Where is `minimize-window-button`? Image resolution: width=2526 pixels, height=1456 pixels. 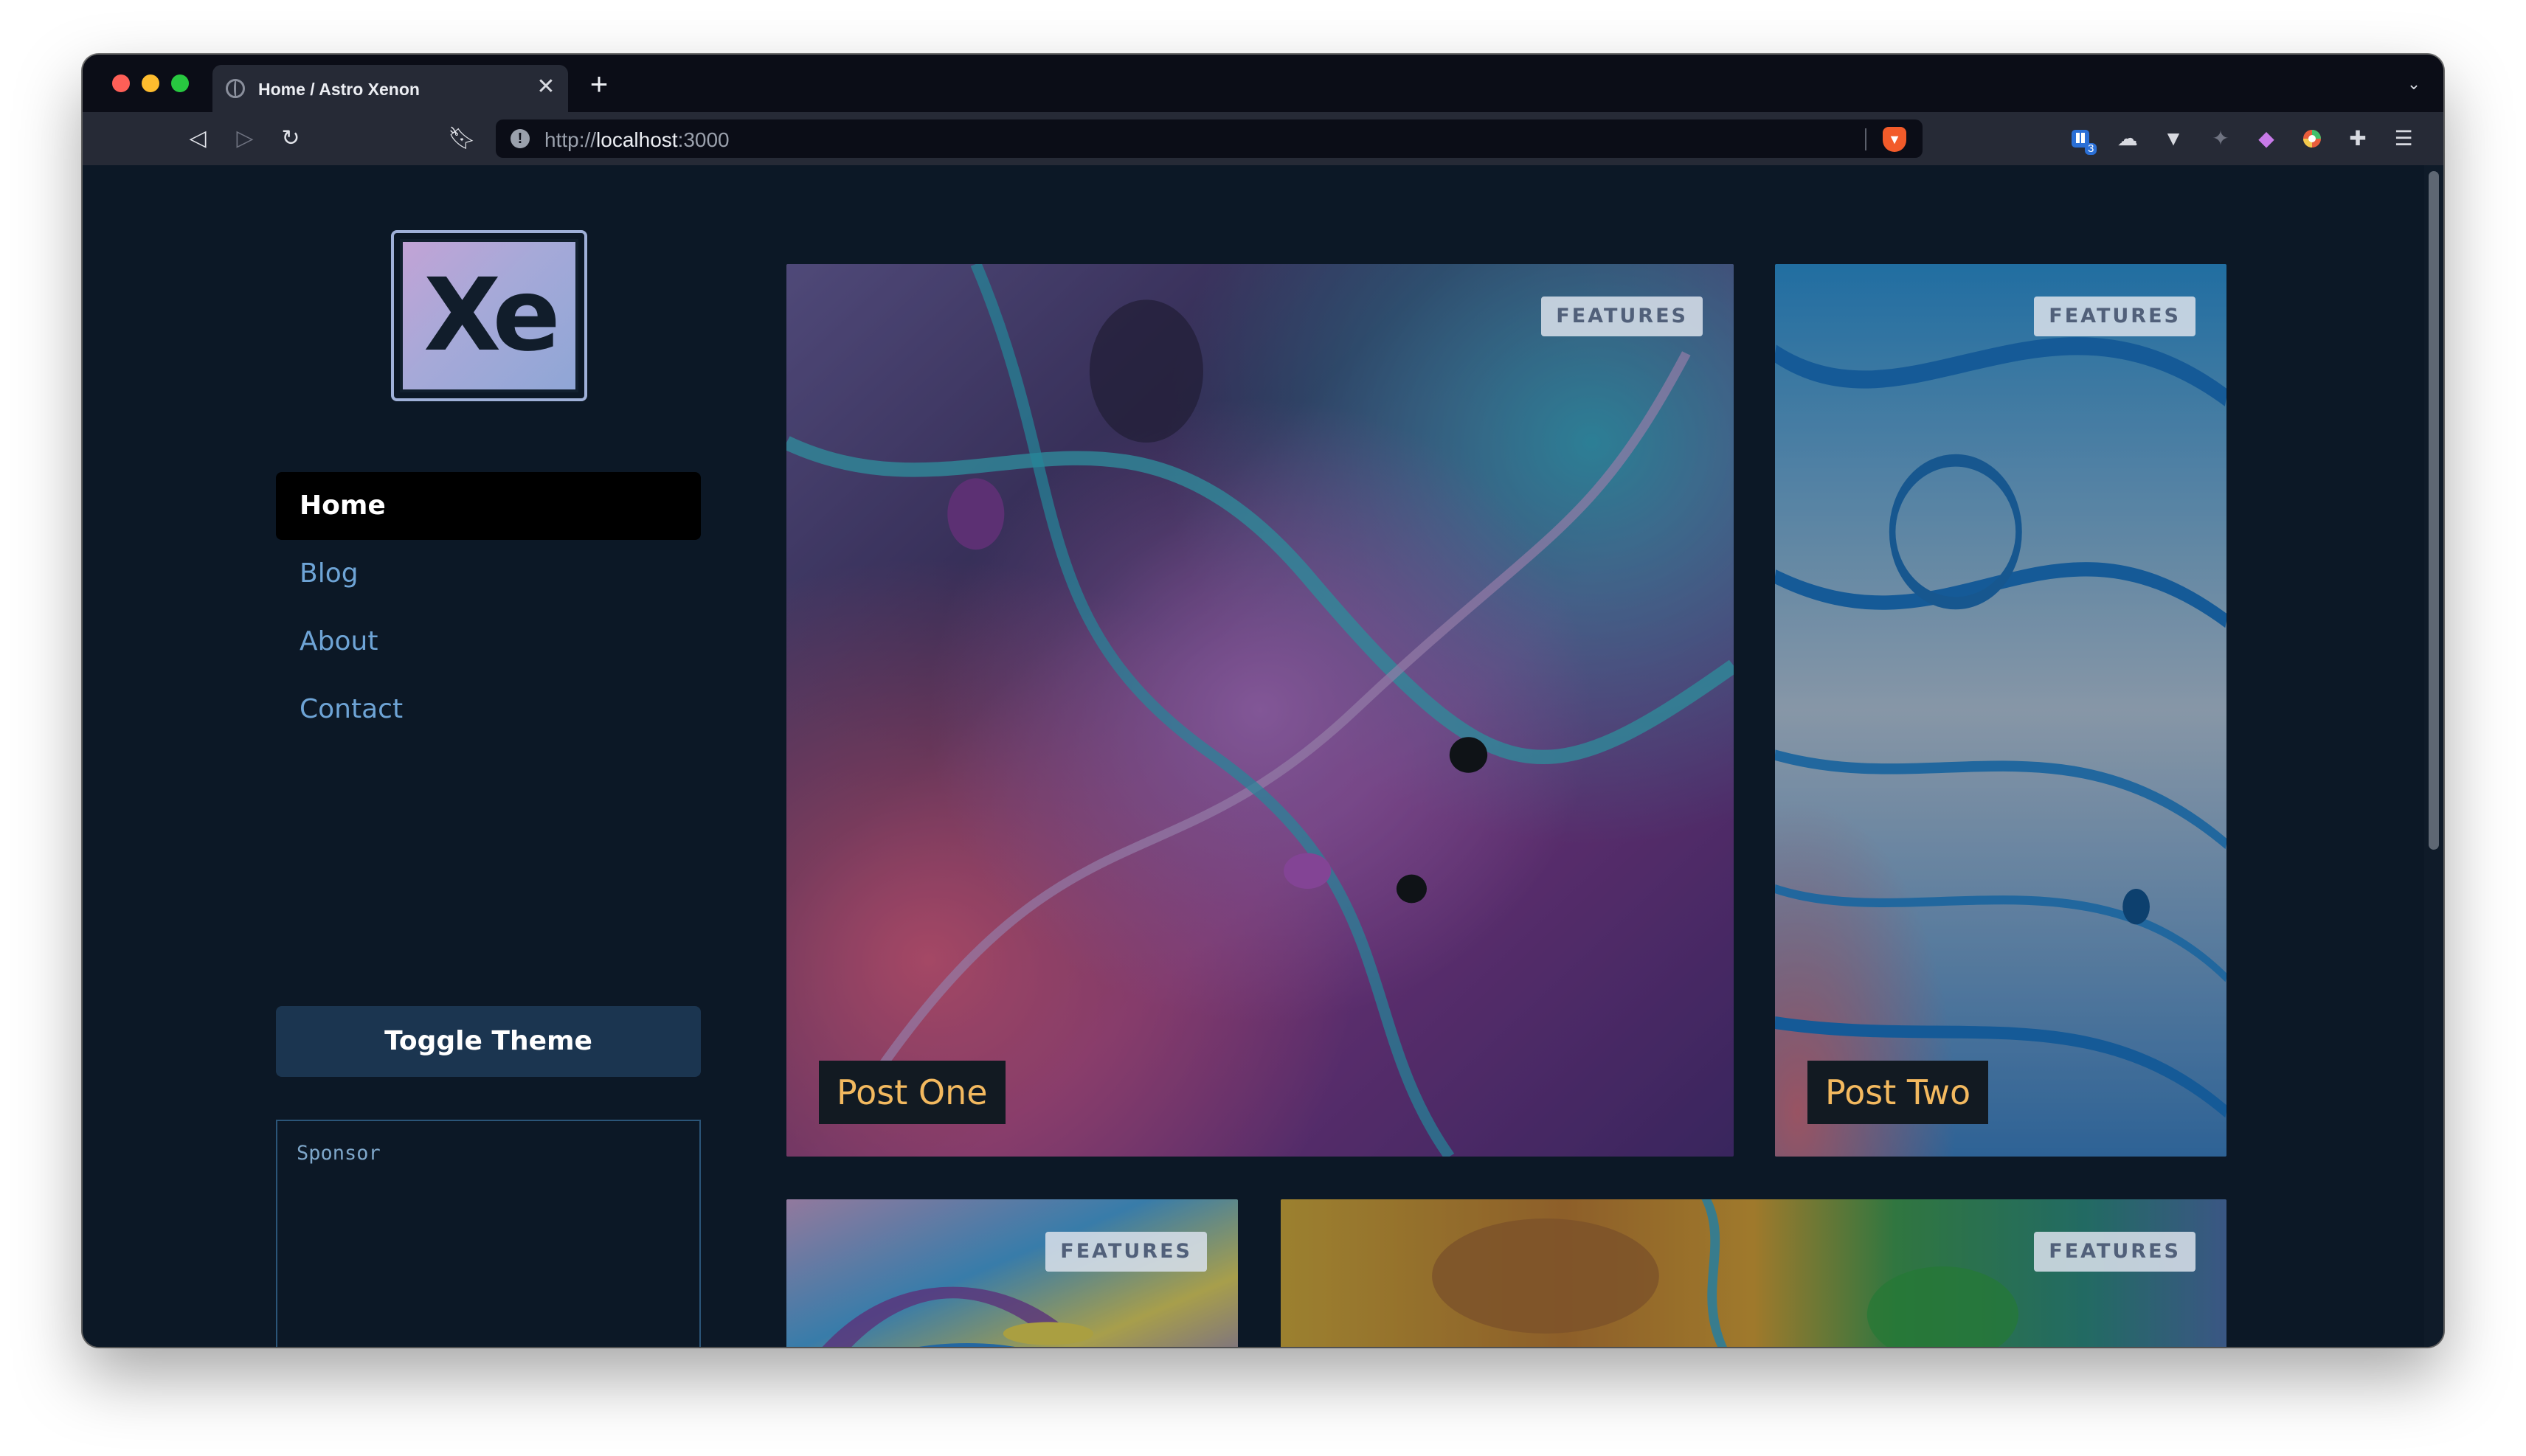
minimize-window-button is located at coordinates (150, 83).